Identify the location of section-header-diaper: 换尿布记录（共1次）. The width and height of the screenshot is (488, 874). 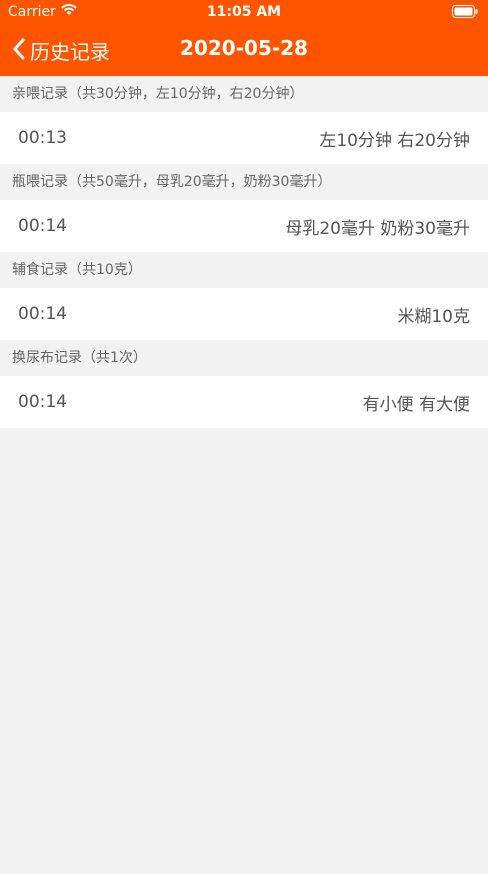
(244, 358).